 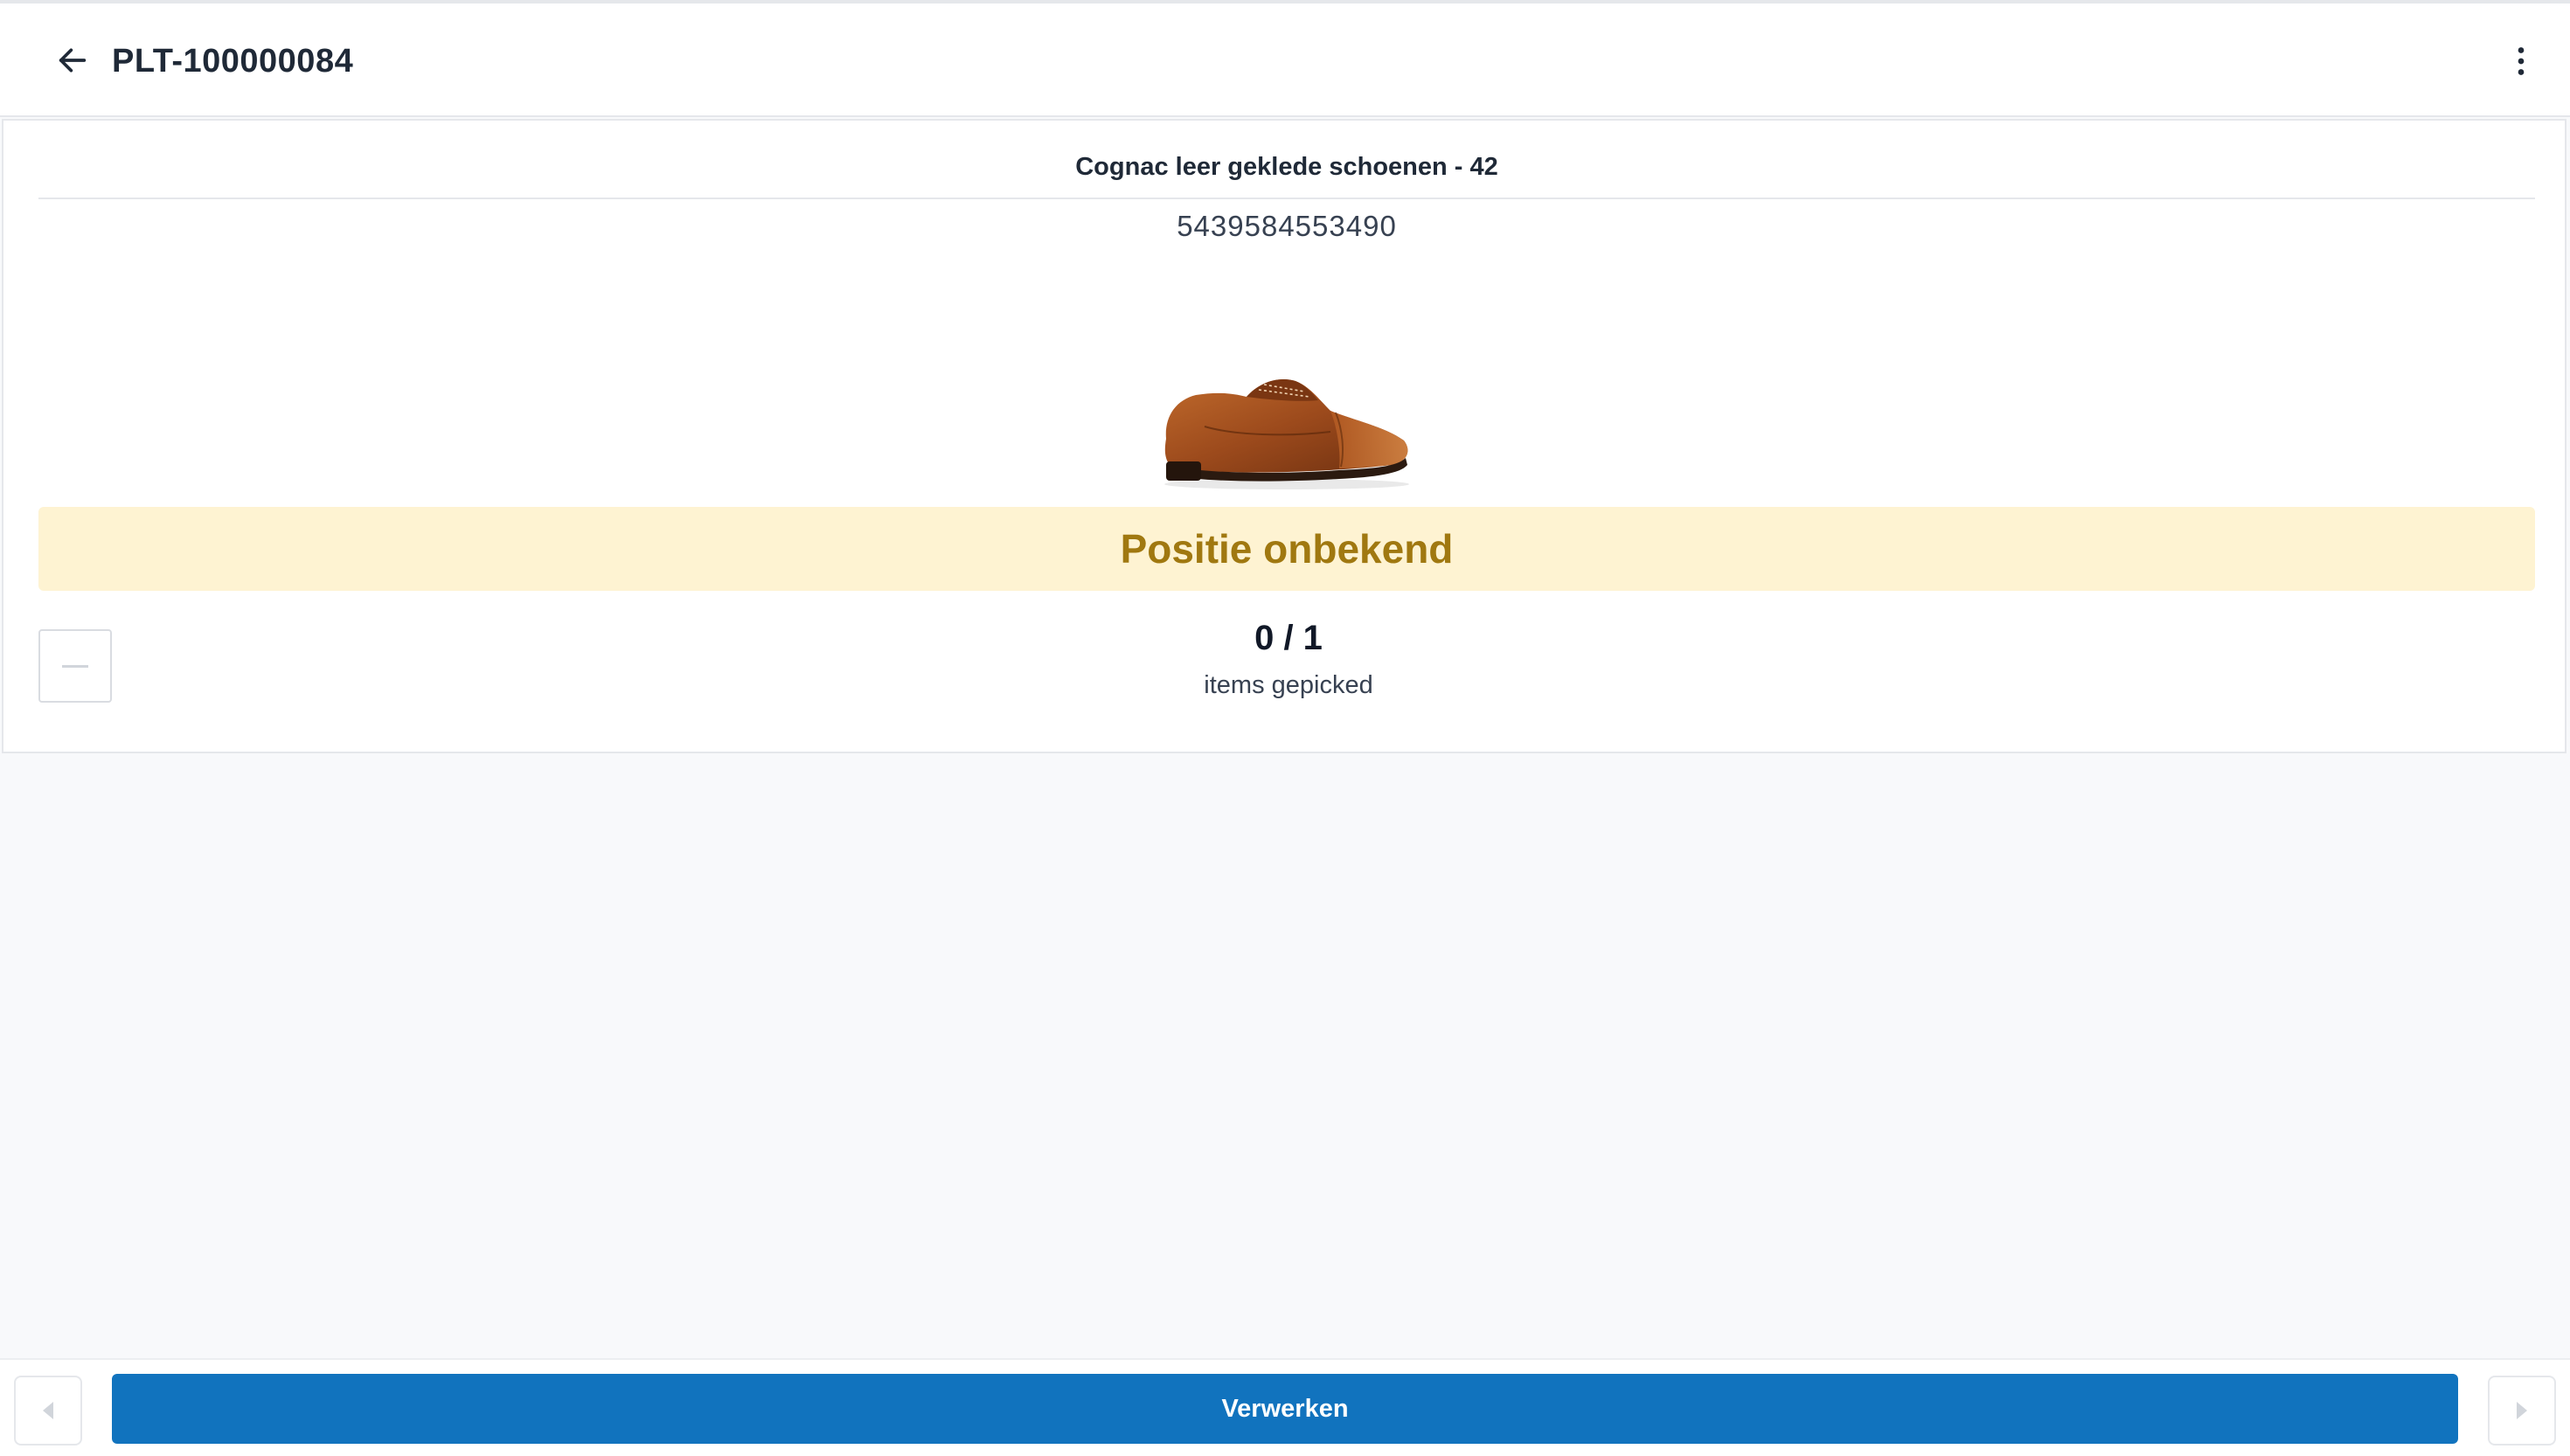 I want to click on more-menu-button, so click(x=2521, y=61).